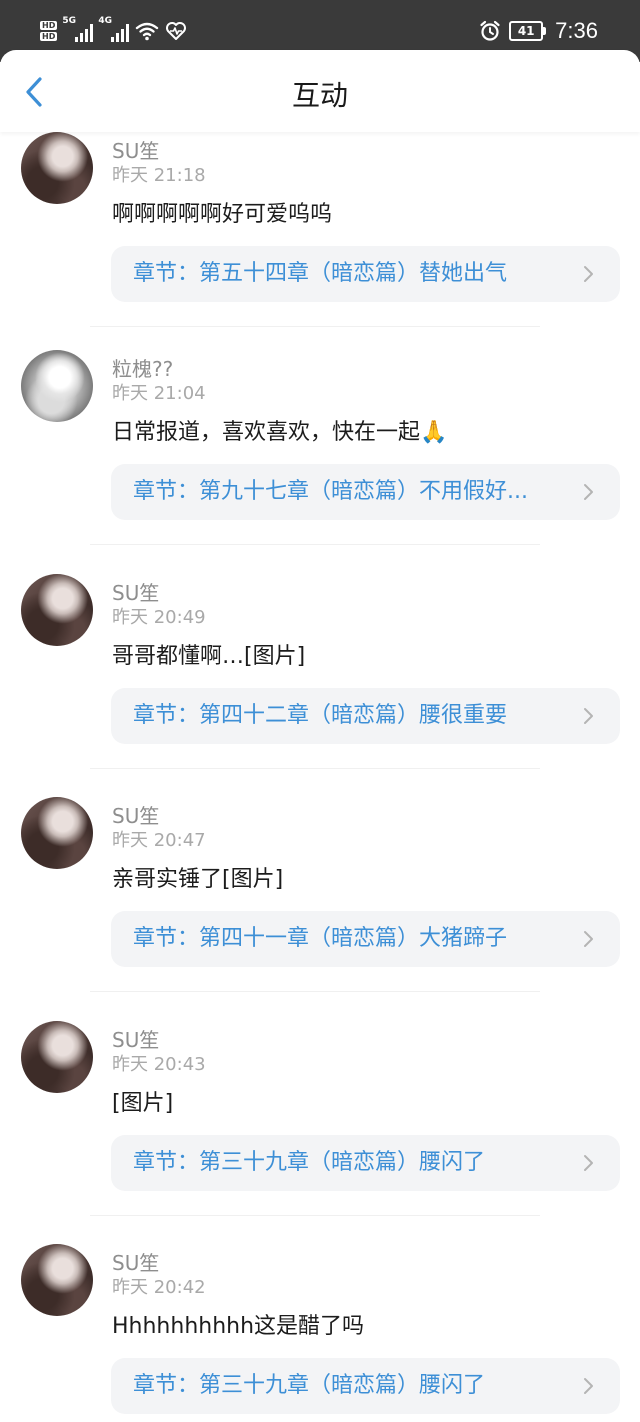 Image resolution: width=640 pixels, height=1422 pixels. What do you see at coordinates (49, 31) in the screenshot?
I see `hd-badges: HD HD` at bounding box center [49, 31].